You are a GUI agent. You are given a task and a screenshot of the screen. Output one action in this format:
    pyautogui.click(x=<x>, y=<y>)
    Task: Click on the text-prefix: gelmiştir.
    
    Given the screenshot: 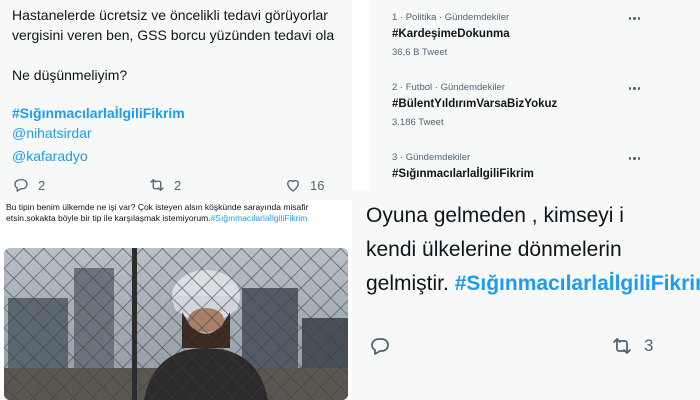 What is the action you would take?
    pyautogui.click(x=410, y=283)
    